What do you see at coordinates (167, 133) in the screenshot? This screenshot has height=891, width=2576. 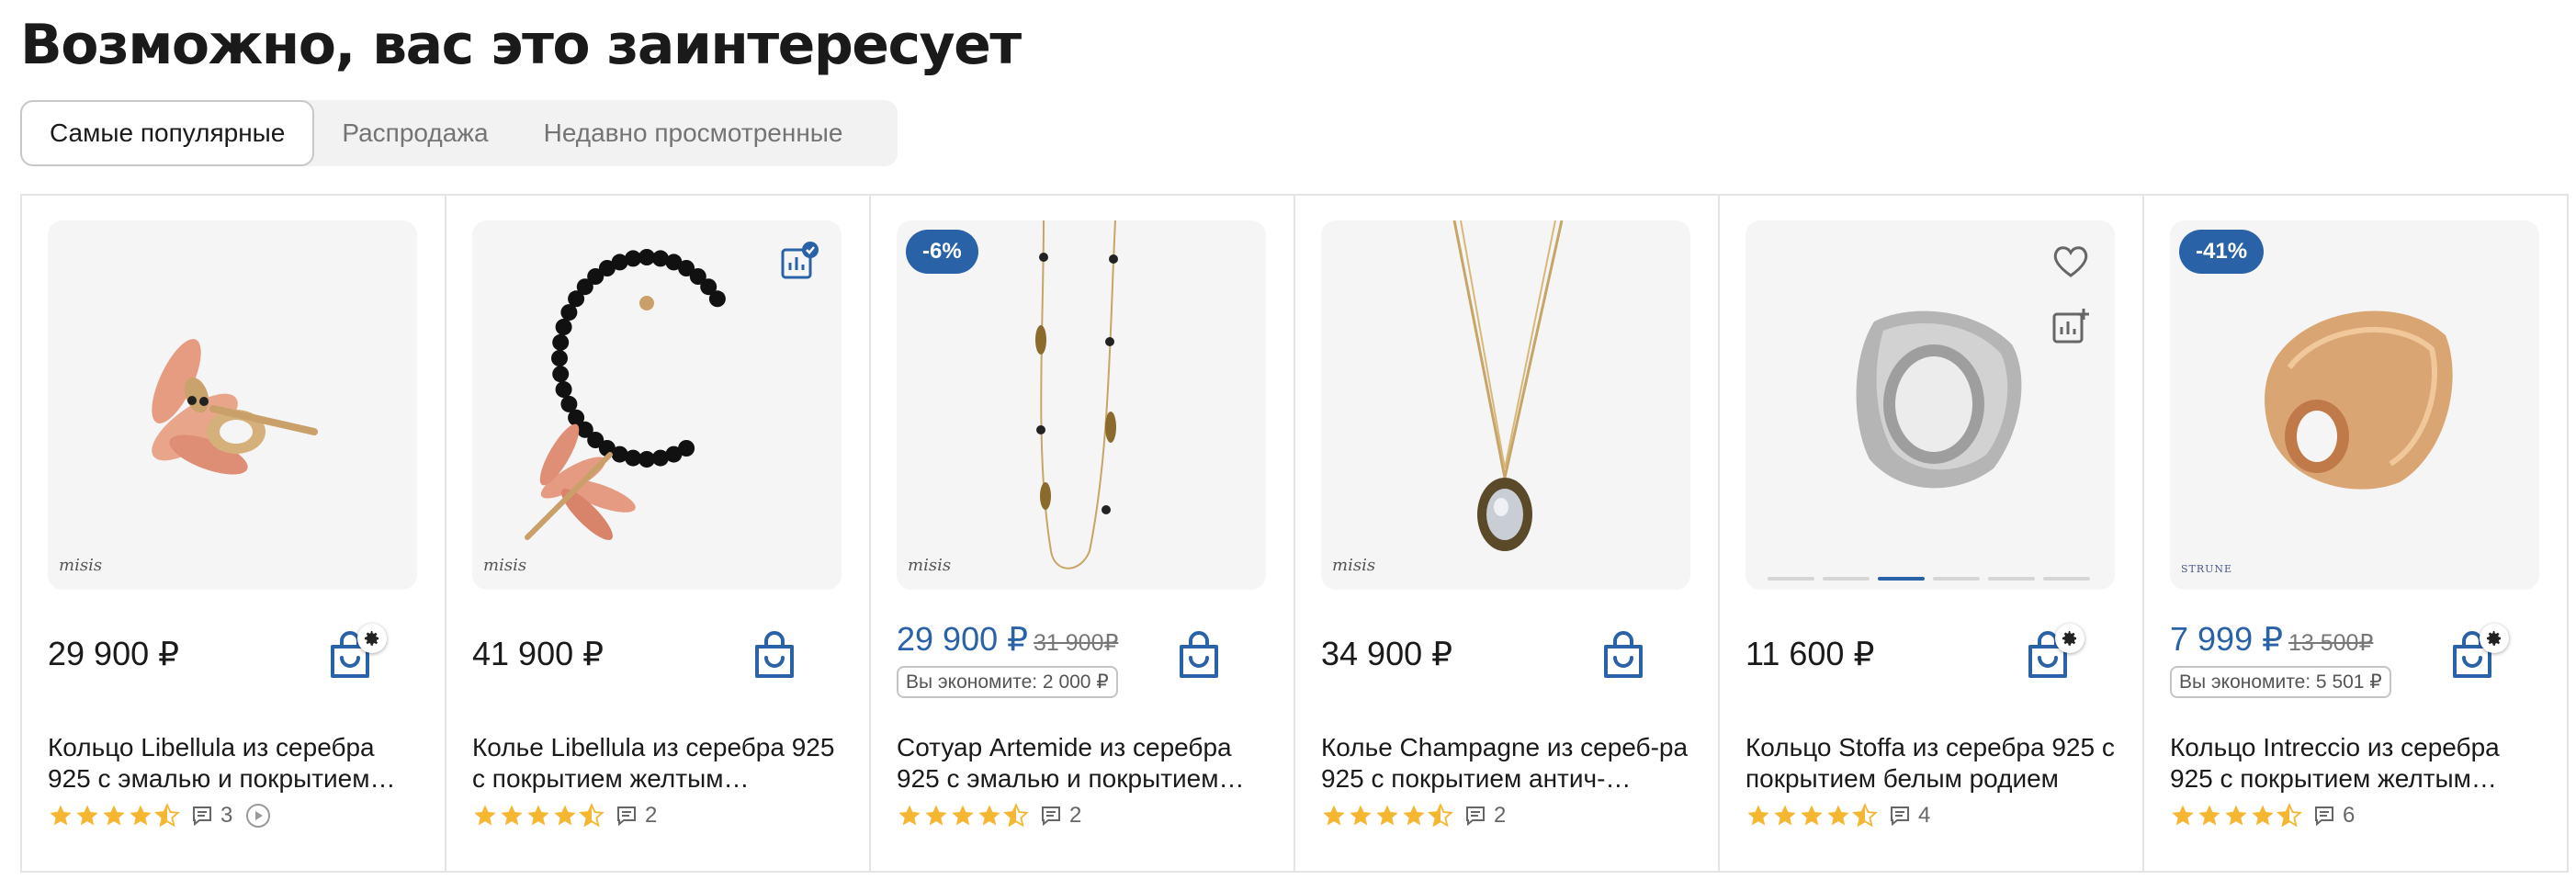 I see `tab-popular: Самые популярные` at bounding box center [167, 133].